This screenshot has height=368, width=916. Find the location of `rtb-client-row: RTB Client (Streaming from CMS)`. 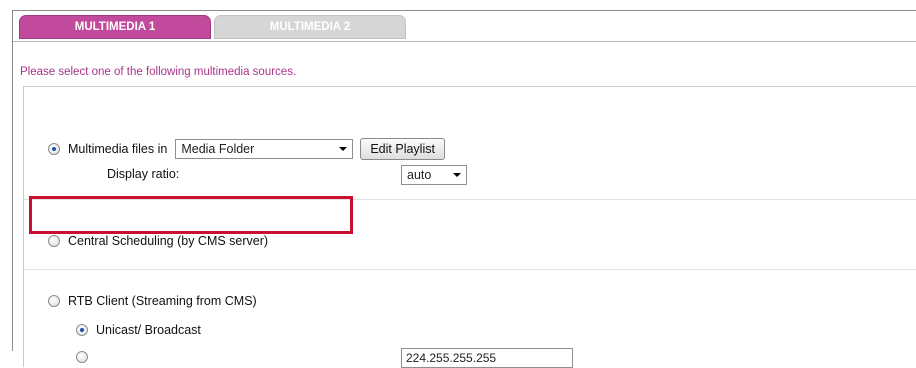

rtb-client-row: RTB Client (Streaming from CMS) is located at coordinates (152, 301).